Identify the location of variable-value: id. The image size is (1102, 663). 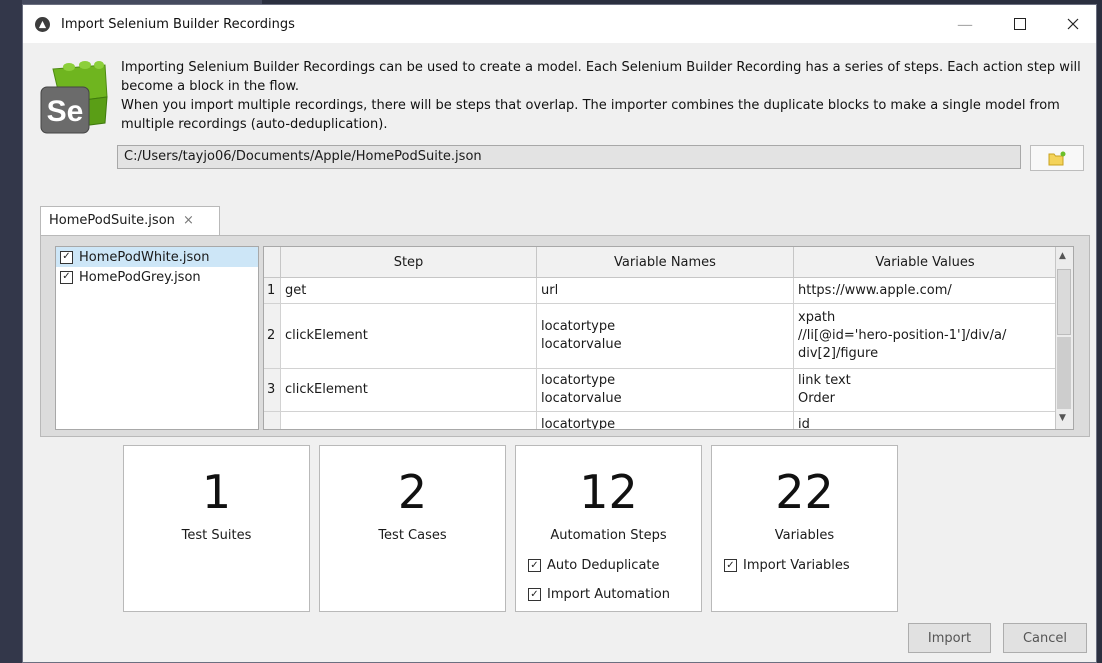
(804, 423).